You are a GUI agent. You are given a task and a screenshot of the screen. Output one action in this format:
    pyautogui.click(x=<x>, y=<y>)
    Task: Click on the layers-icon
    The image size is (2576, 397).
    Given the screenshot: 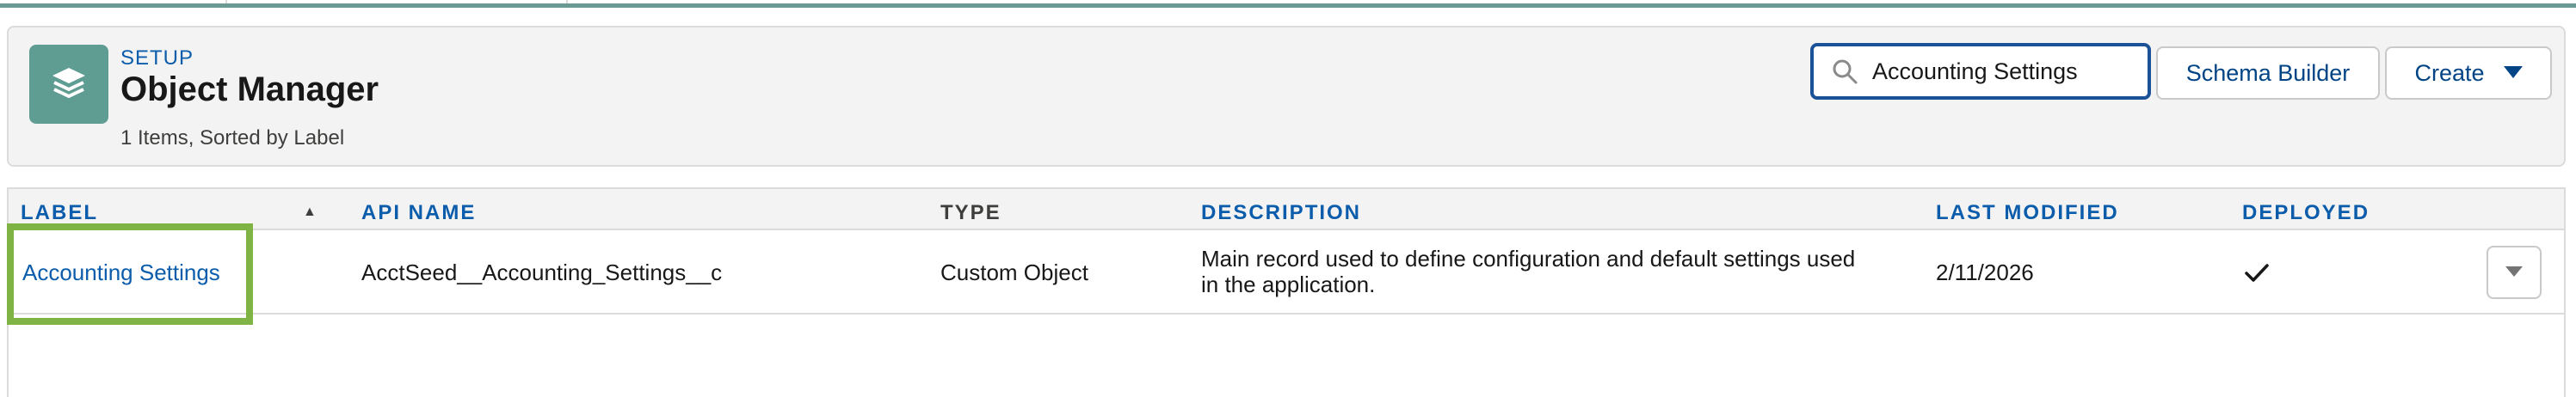 What is the action you would take?
    pyautogui.click(x=68, y=84)
    